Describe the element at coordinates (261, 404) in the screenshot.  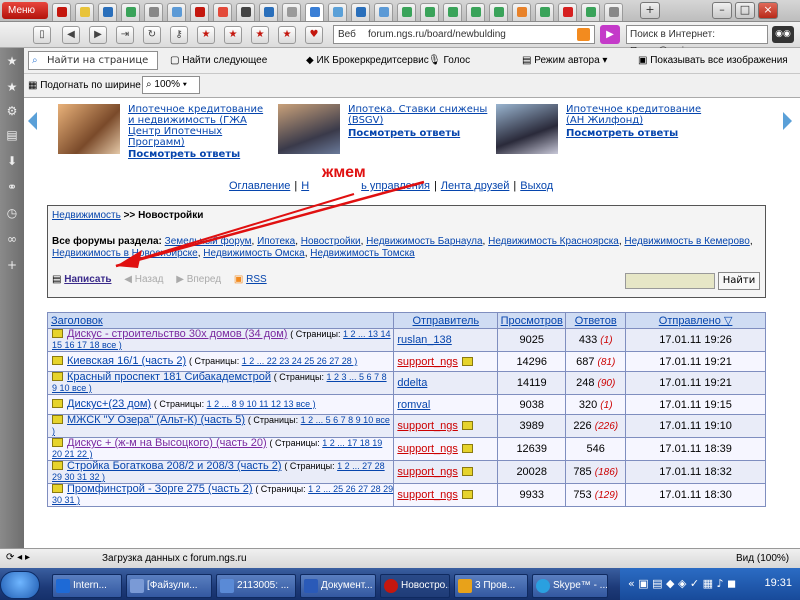
I see `pages-links: 1 2 ... 8 9 10 11 12 13 все )` at that location.